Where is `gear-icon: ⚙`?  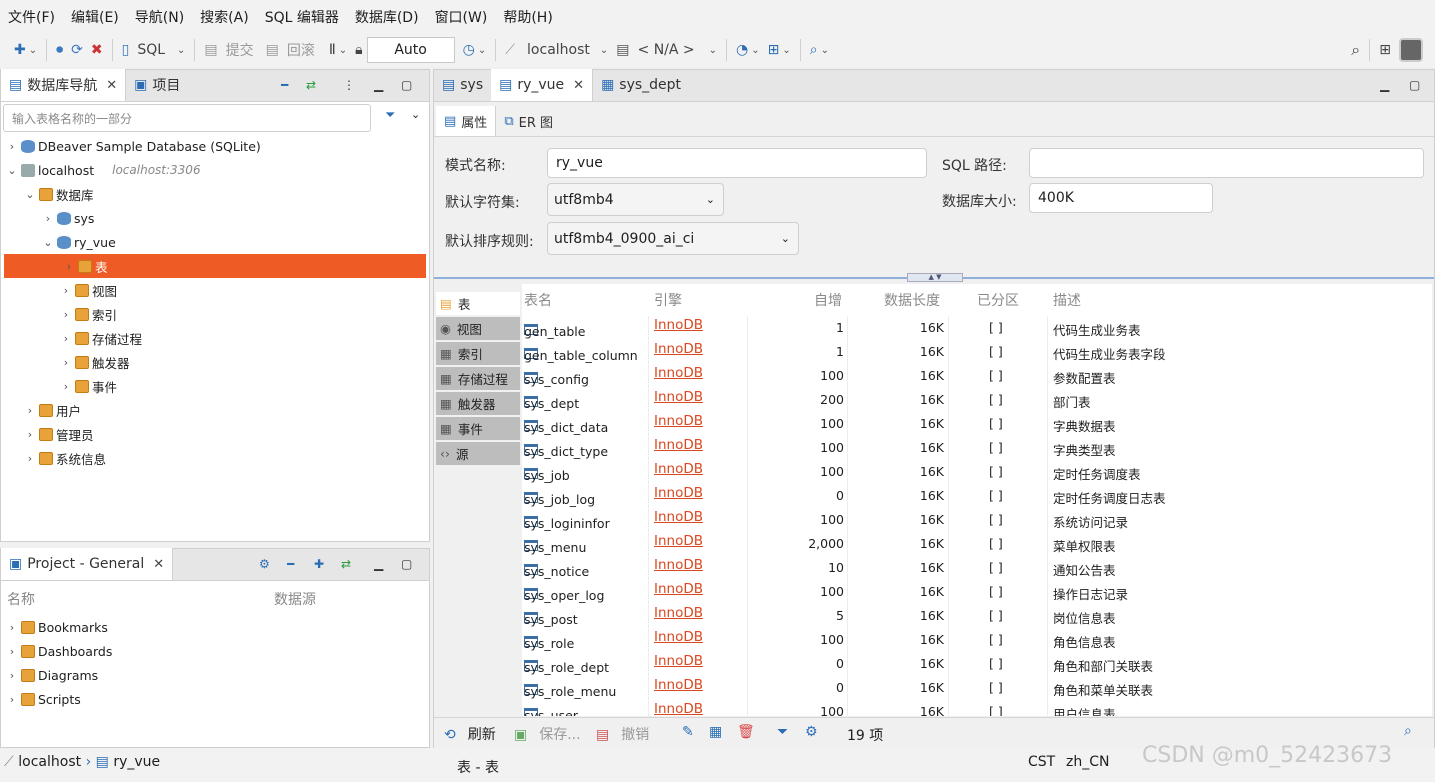 gear-icon: ⚙ is located at coordinates (264, 564).